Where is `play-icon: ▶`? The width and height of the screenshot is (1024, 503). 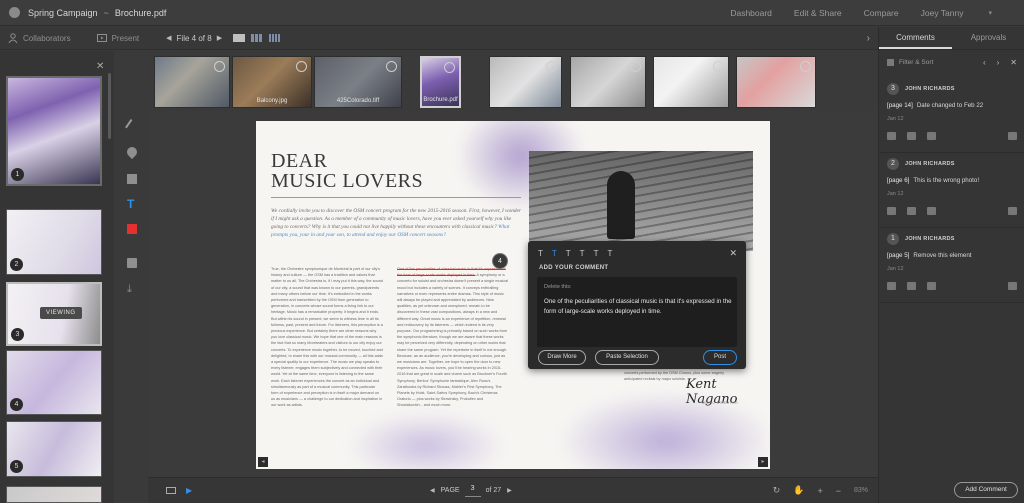 play-icon: ▶ is located at coordinates (189, 490).